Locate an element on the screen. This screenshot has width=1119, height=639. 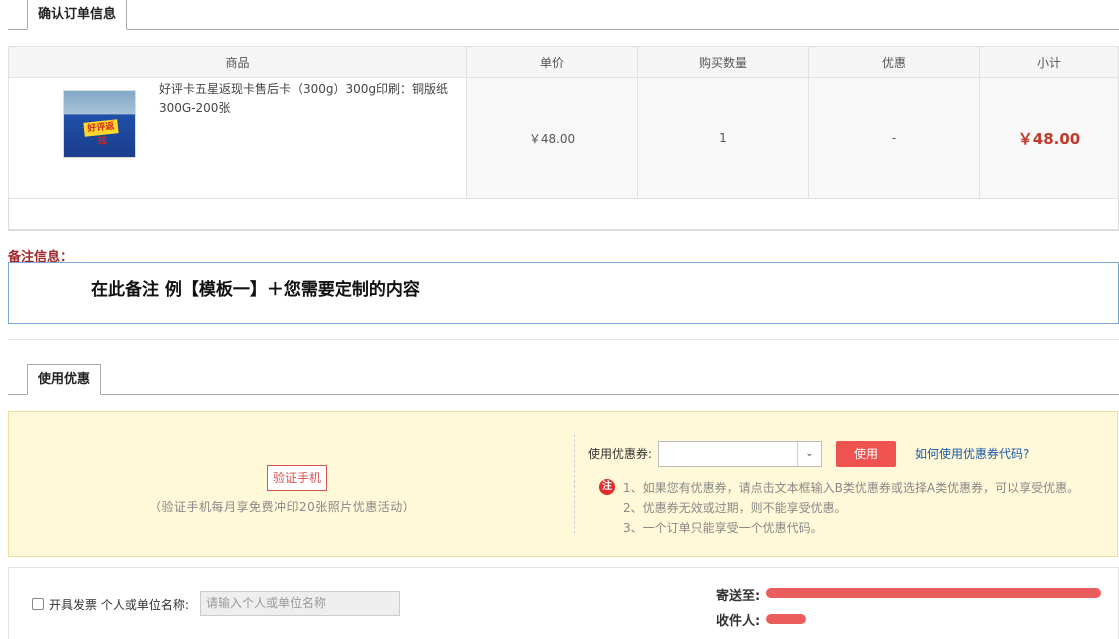
ship-to-label: 寄送至: is located at coordinates (738, 596).